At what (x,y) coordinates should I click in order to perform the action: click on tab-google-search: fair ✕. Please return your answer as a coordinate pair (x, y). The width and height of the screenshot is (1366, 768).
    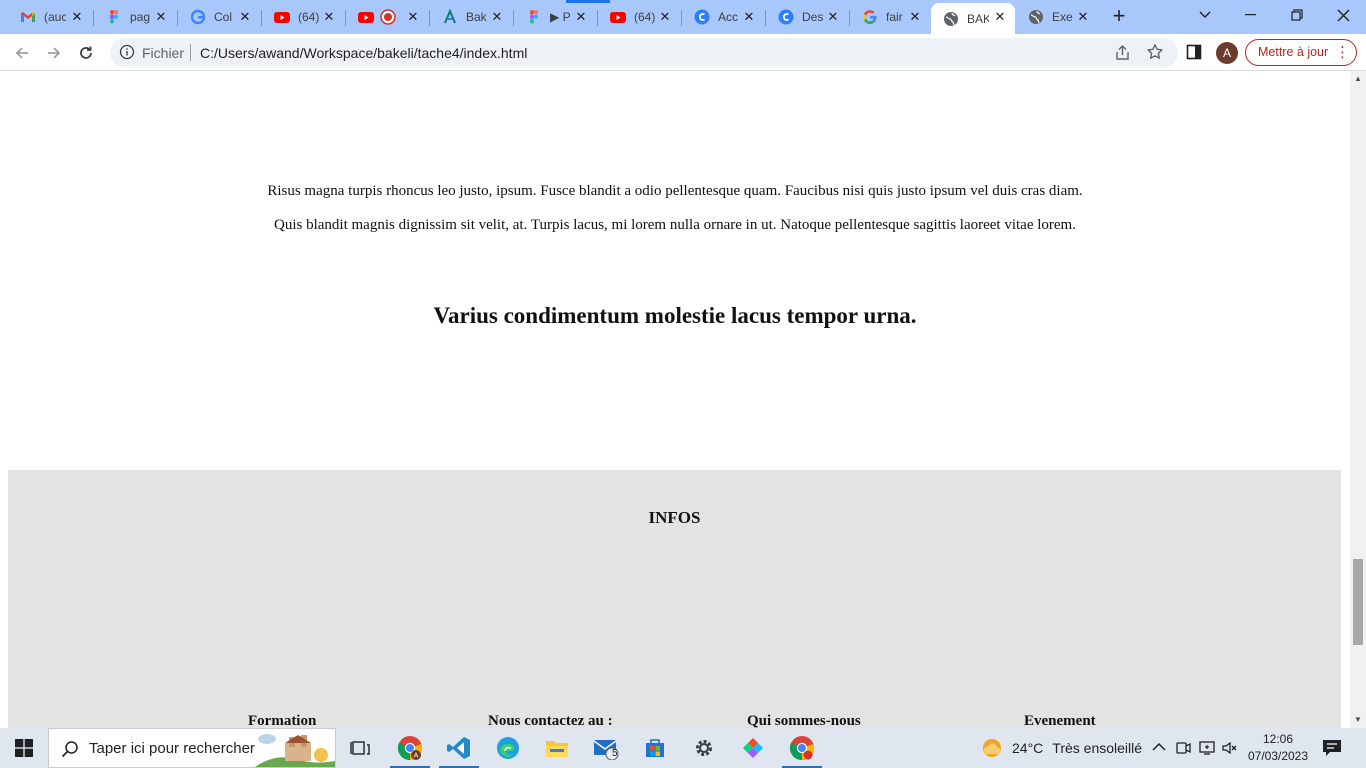
    Looking at the image, I should click on (890, 17).